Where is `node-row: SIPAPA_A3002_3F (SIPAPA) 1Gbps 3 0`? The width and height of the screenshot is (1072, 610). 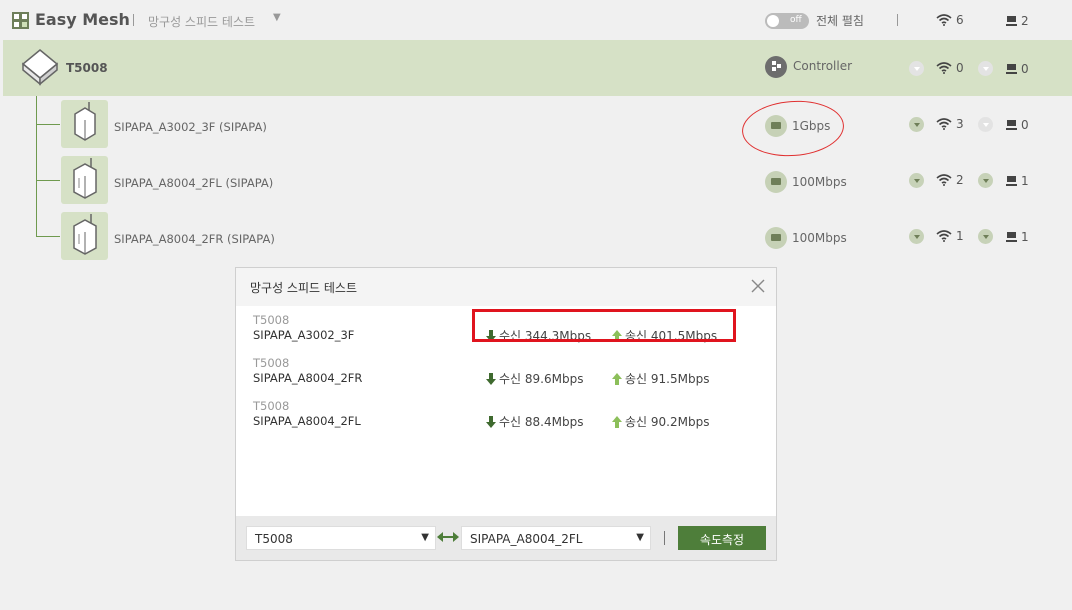 node-row: SIPAPA_A3002_3F (SIPAPA) 1Gbps 3 0 is located at coordinates (566, 125).